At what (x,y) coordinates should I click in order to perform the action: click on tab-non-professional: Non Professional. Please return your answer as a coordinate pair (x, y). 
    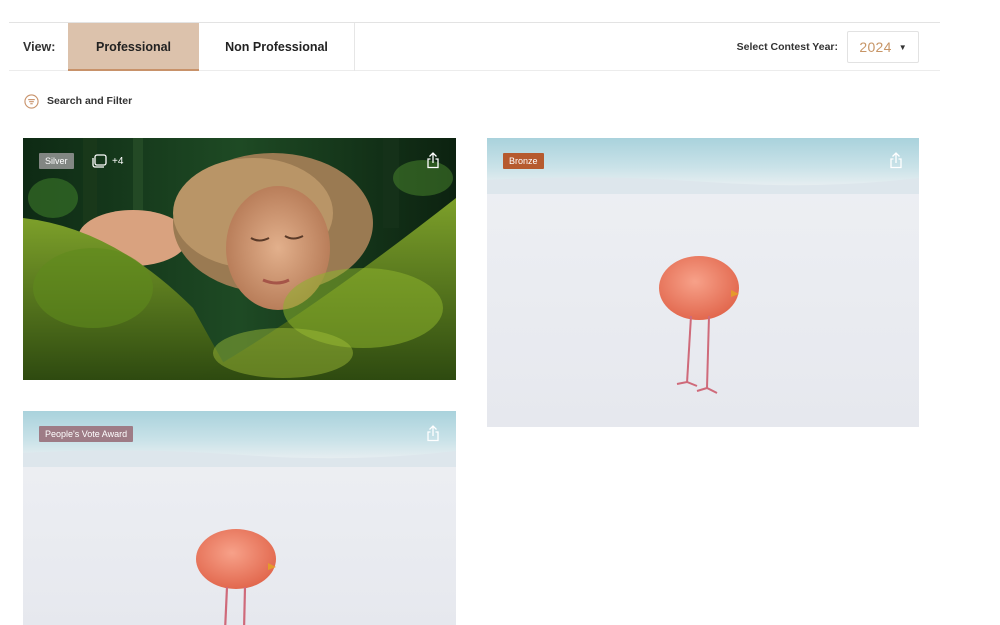
    Looking at the image, I should click on (277, 47).